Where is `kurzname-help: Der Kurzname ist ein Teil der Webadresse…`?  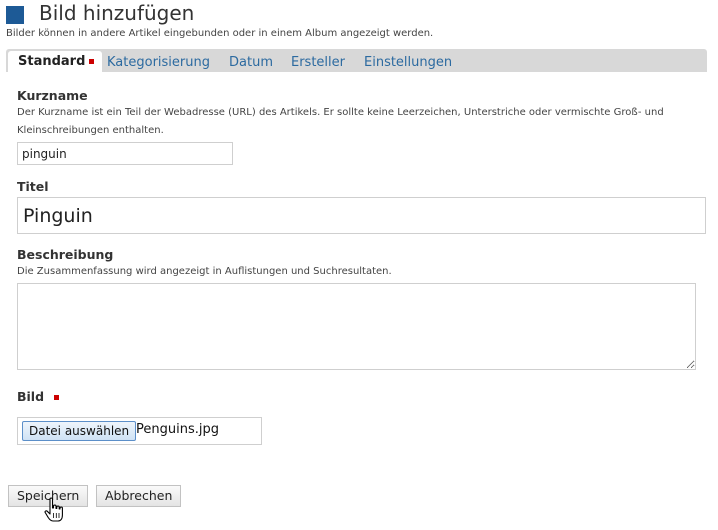
kurzname-help: Der Kurzname ist ein Teil der Webadresse… is located at coordinates (340, 121).